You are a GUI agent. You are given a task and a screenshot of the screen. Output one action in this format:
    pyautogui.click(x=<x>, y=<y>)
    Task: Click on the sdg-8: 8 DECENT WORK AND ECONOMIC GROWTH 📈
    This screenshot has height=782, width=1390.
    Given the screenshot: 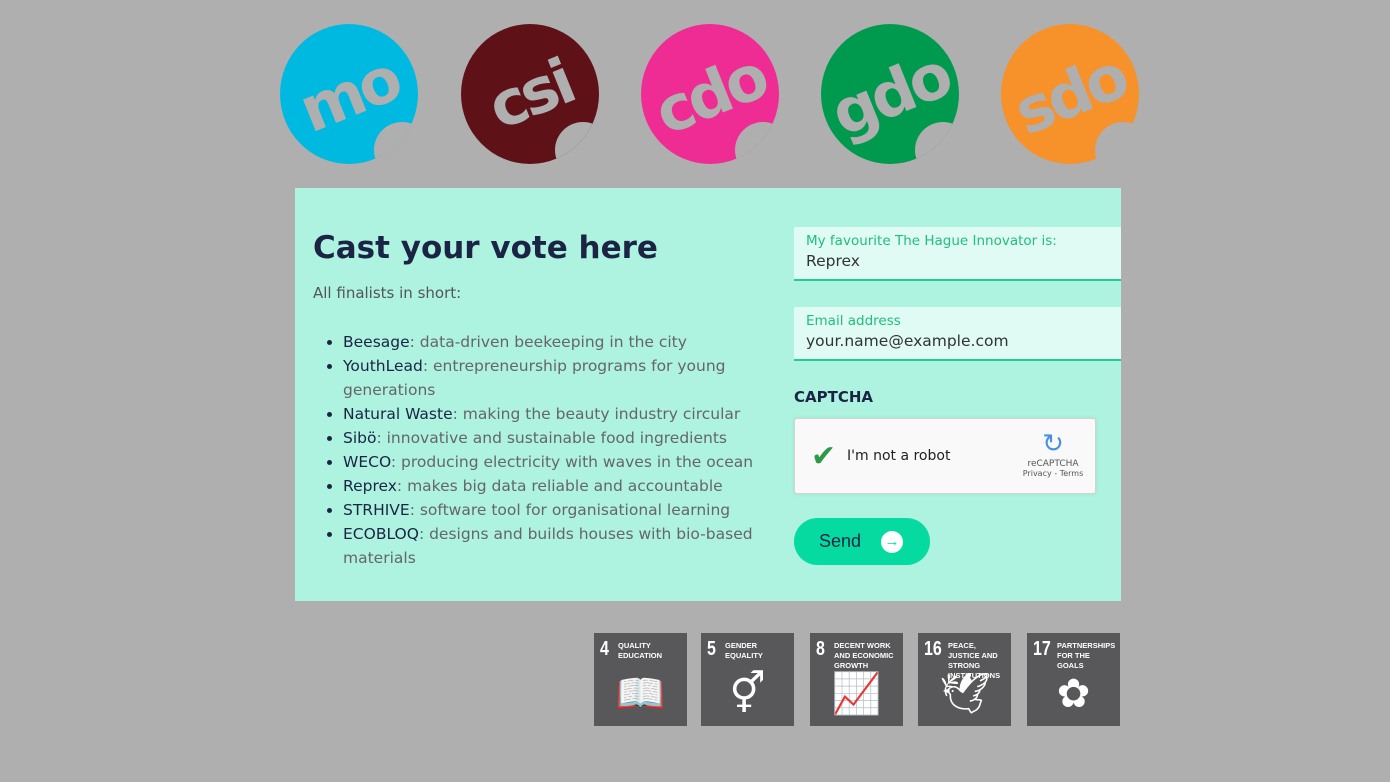 What is the action you would take?
    pyautogui.click(x=856, y=679)
    